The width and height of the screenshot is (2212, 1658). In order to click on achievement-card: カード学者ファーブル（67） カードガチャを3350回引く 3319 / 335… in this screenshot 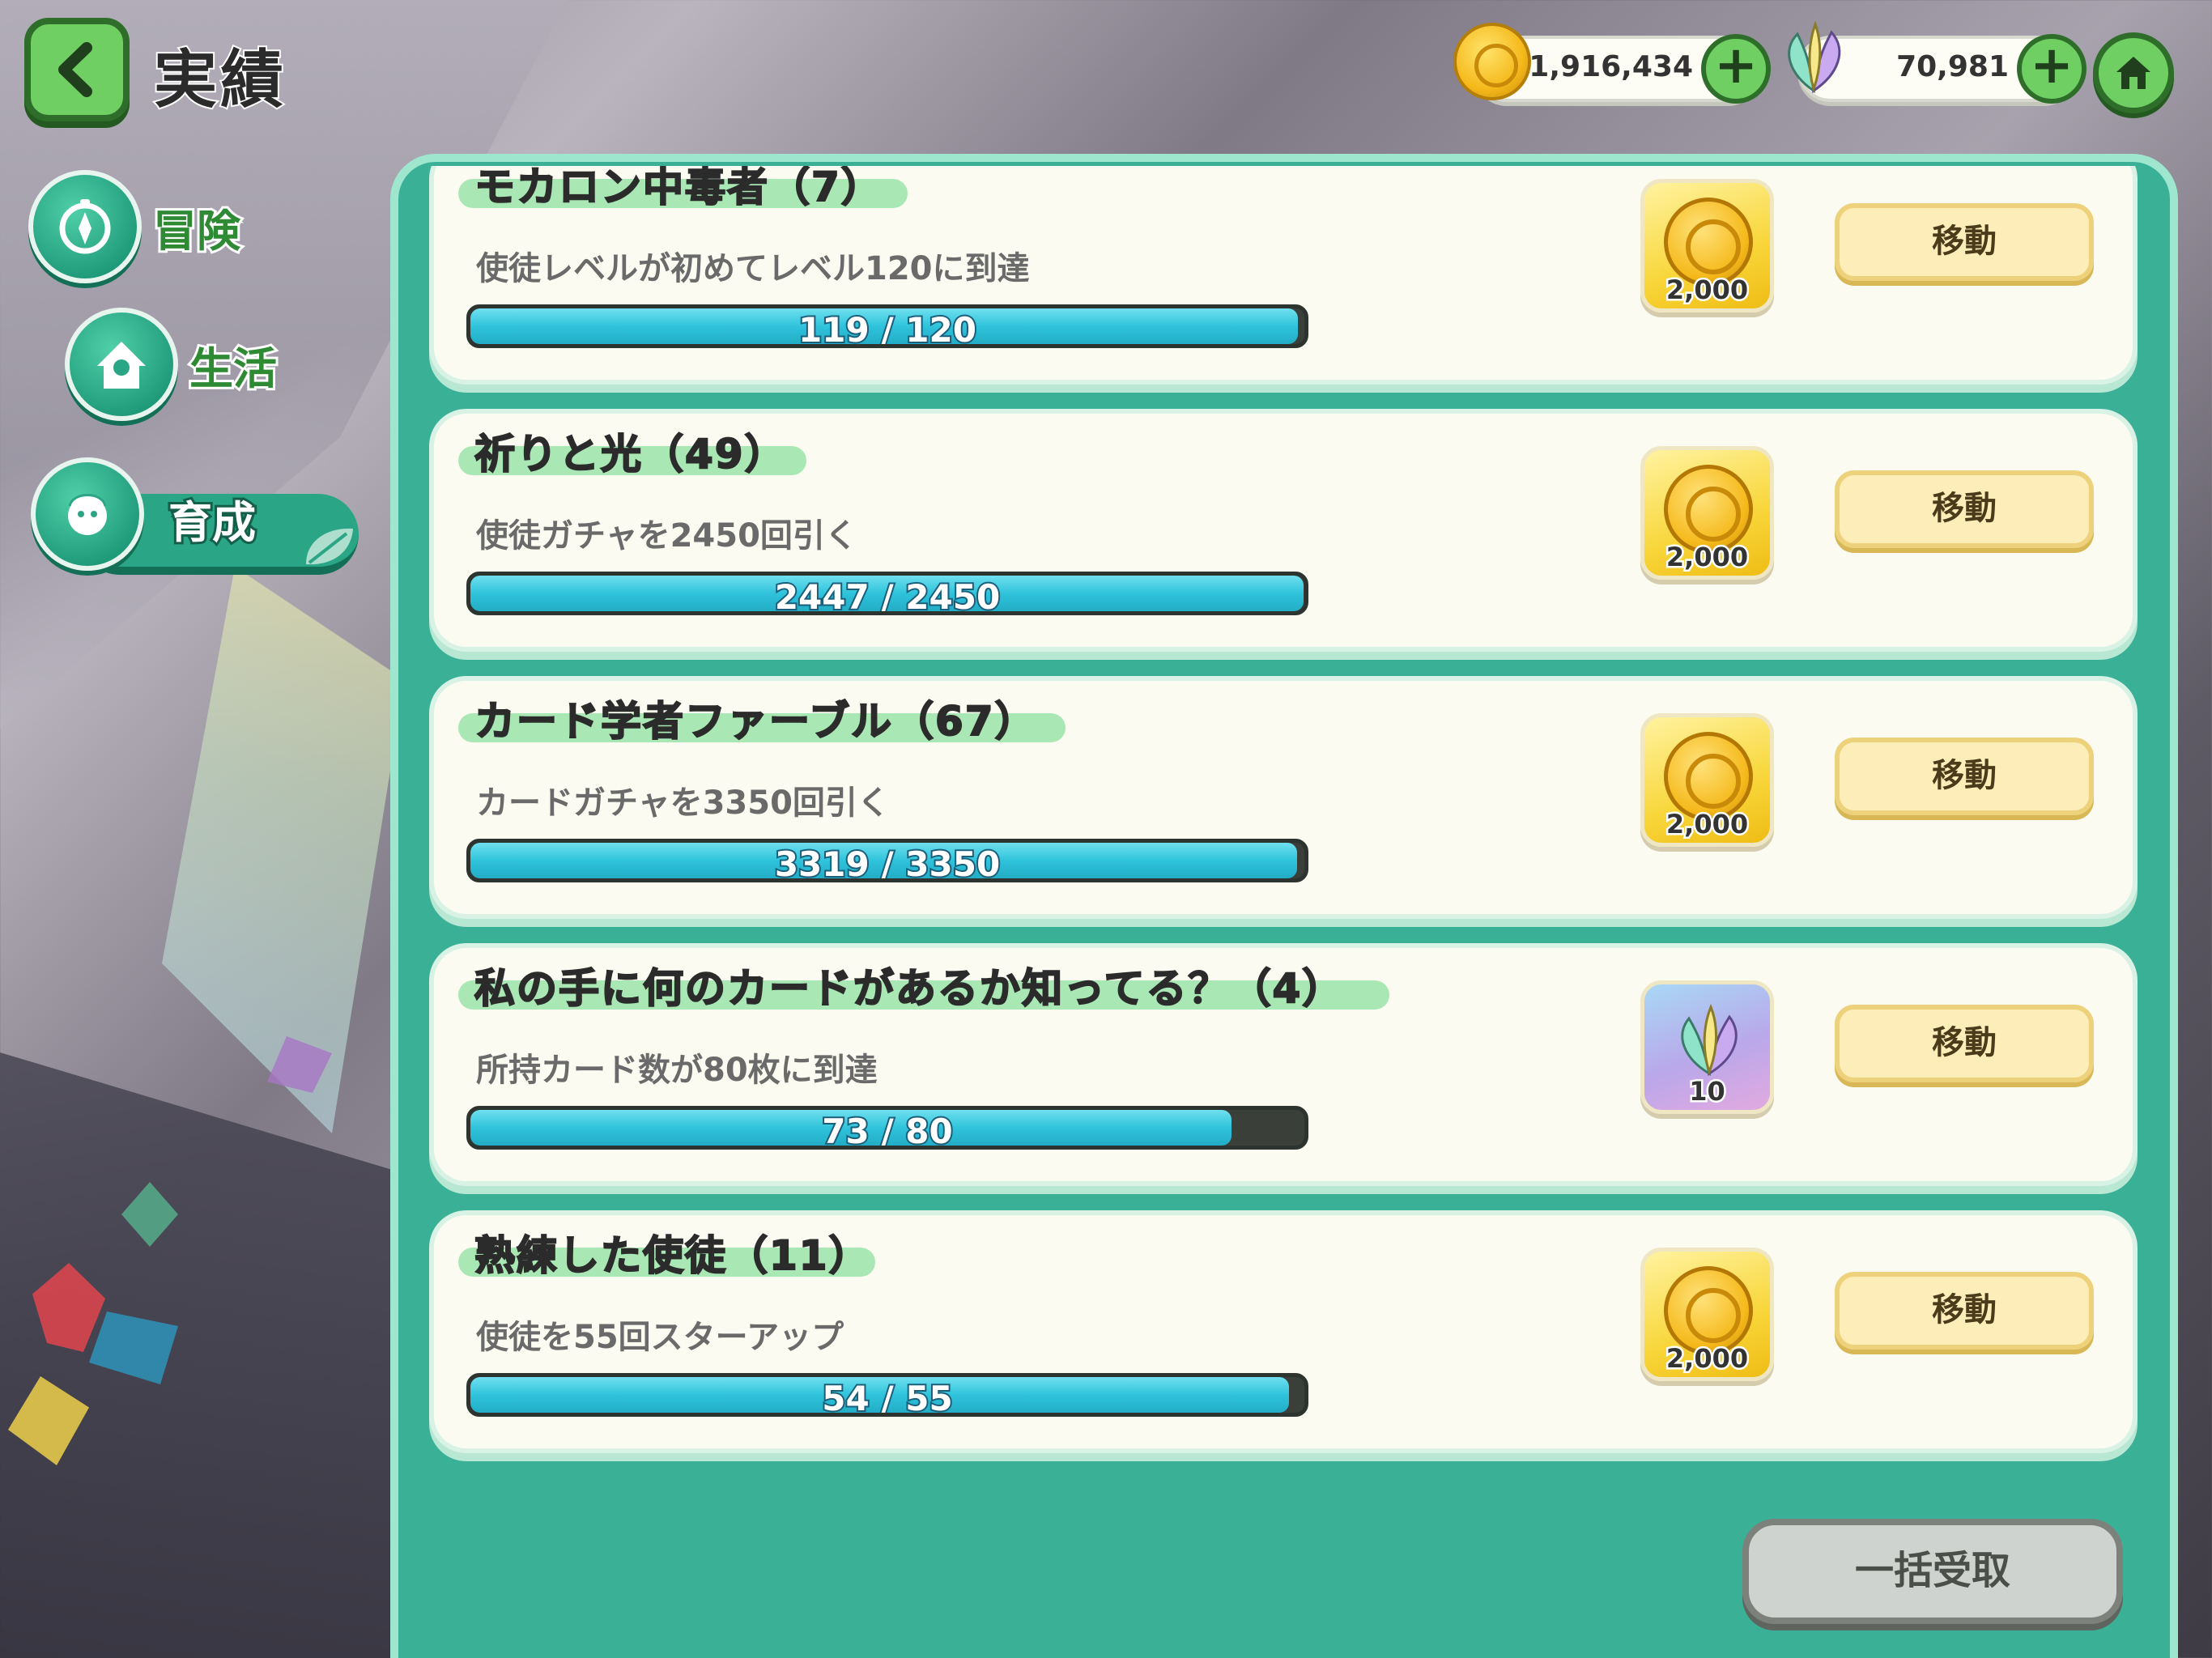, I will do `click(1283, 797)`.